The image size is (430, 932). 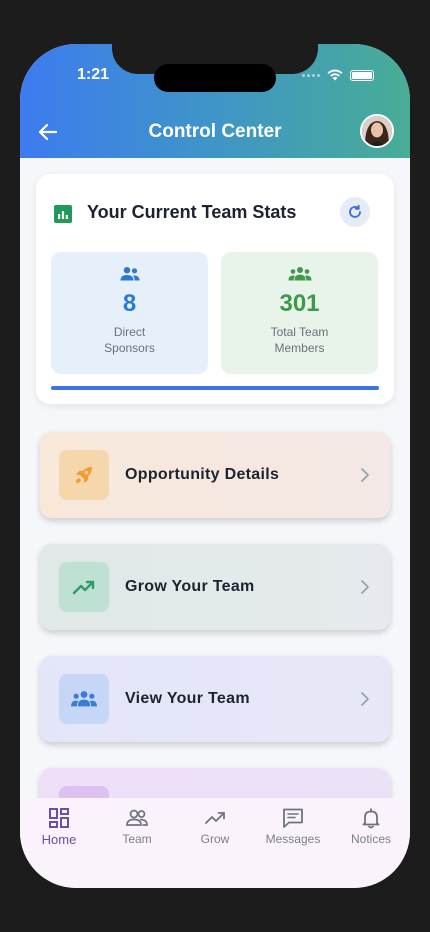 I want to click on refresh-button, so click(x=355, y=212).